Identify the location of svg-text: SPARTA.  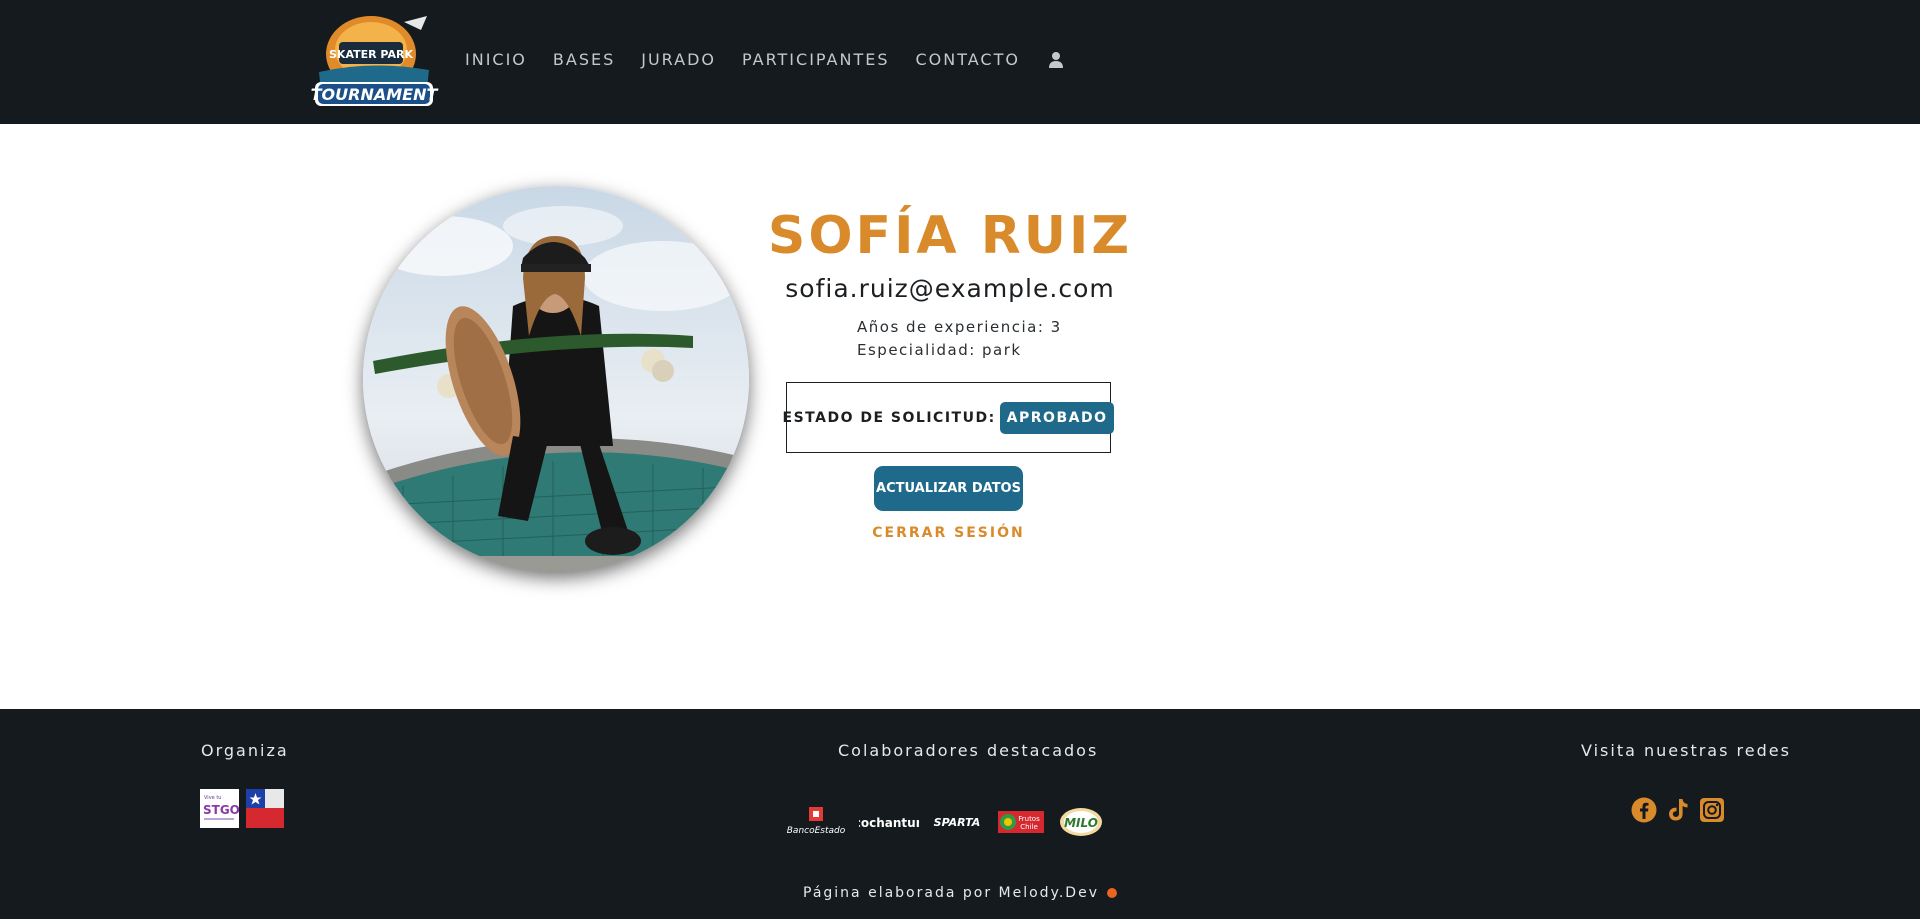
(957, 822).